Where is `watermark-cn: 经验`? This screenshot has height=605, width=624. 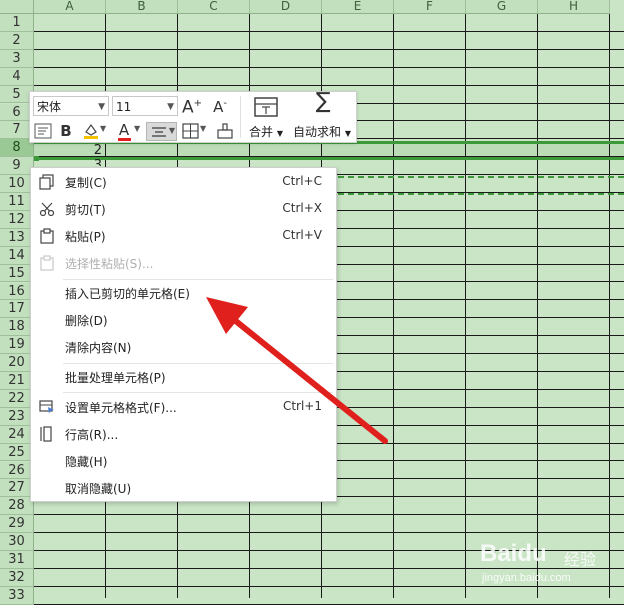
watermark-cn: 经验 is located at coordinates (580, 559).